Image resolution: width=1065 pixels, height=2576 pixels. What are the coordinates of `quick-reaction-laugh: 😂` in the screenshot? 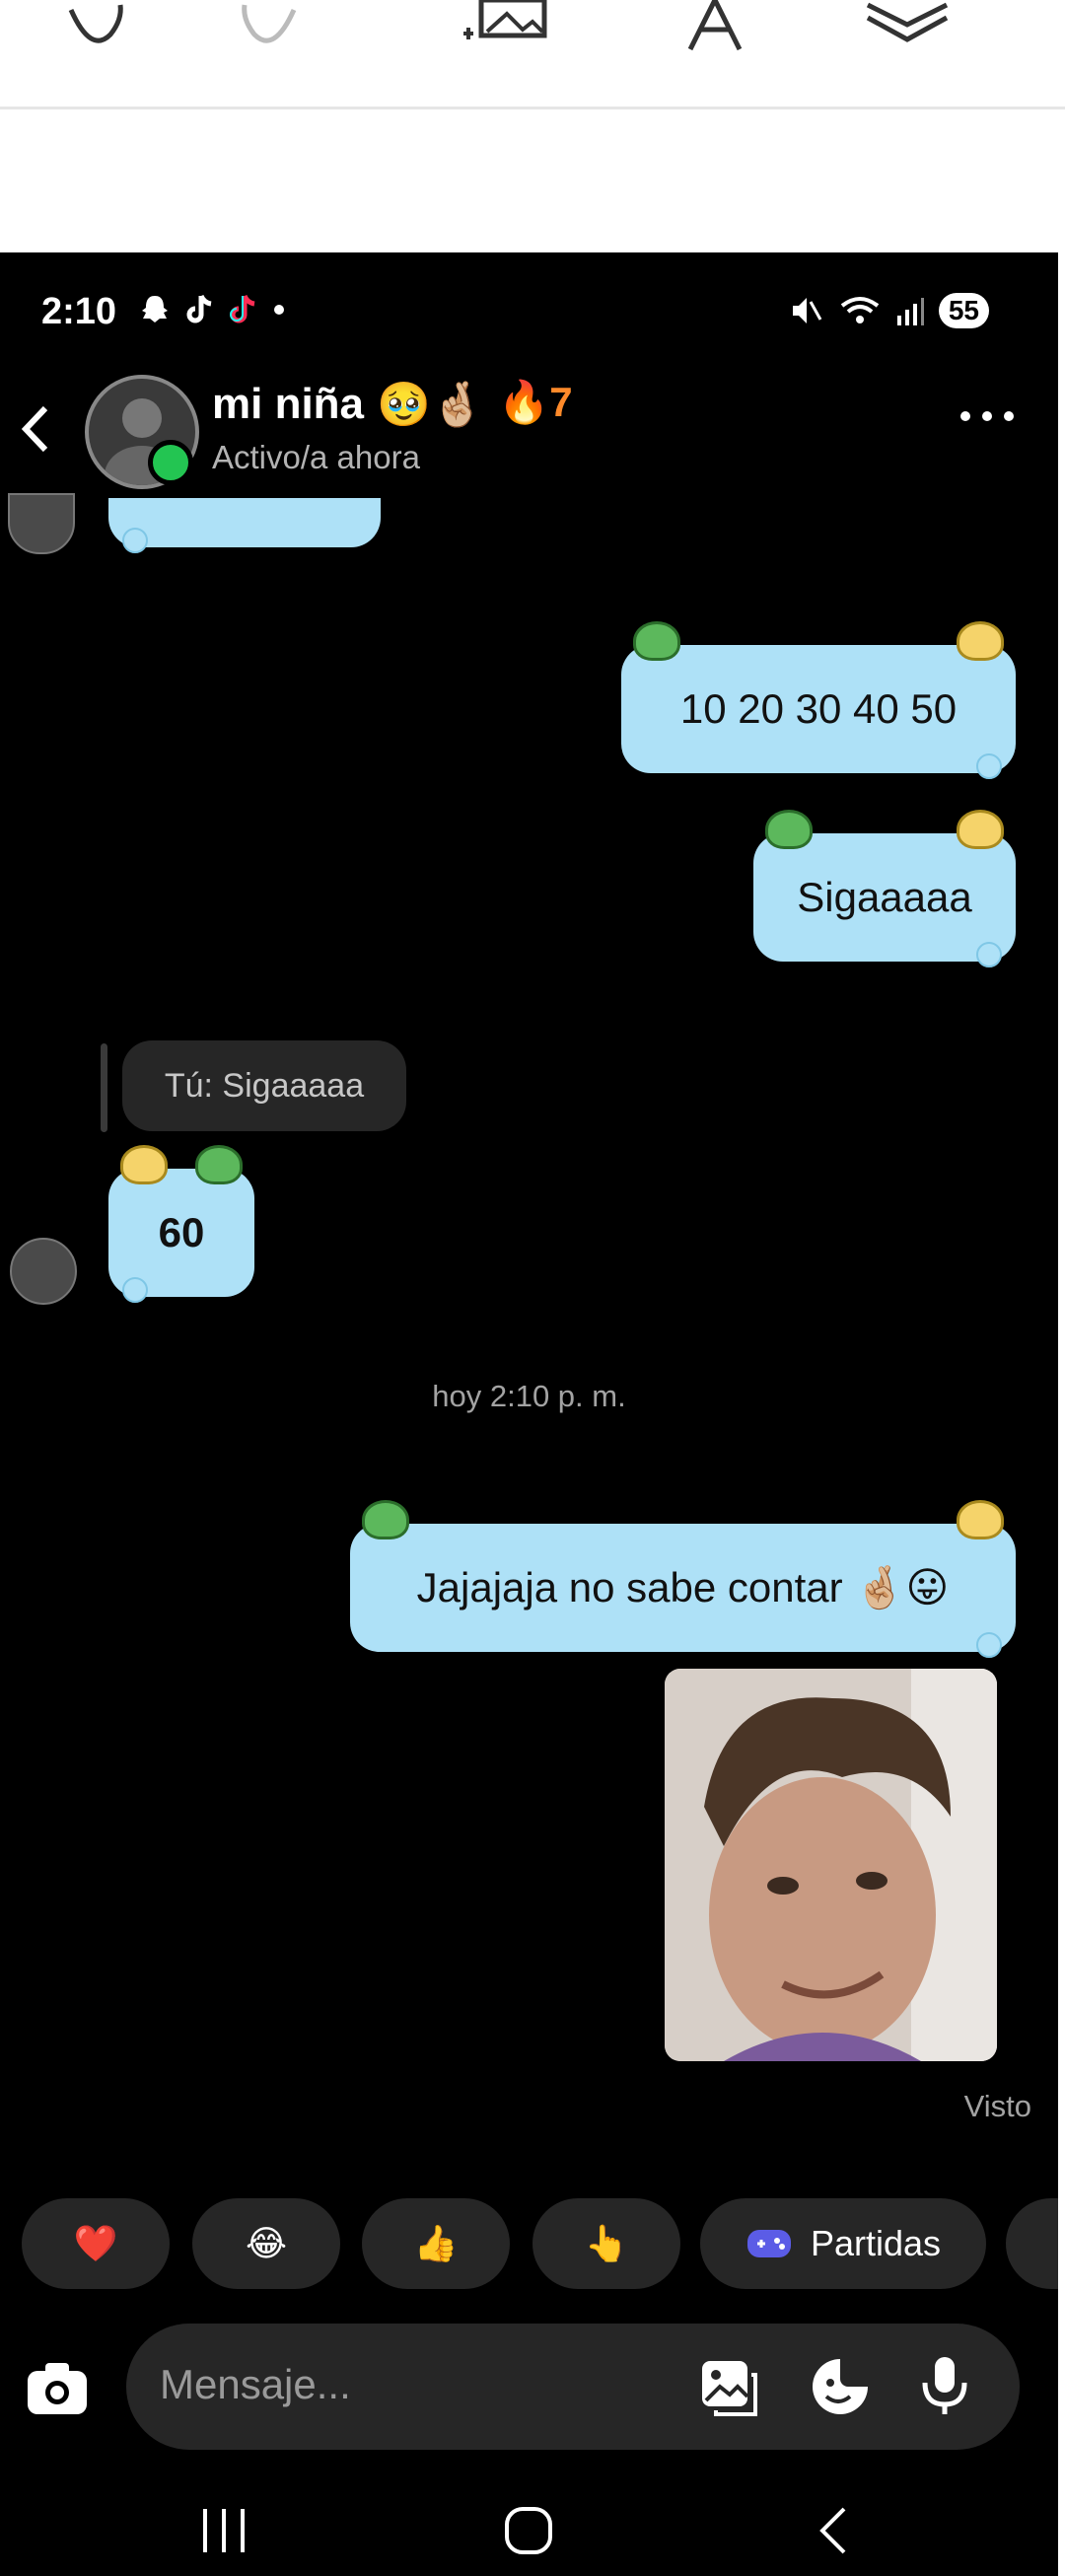 It's located at (266, 2243).